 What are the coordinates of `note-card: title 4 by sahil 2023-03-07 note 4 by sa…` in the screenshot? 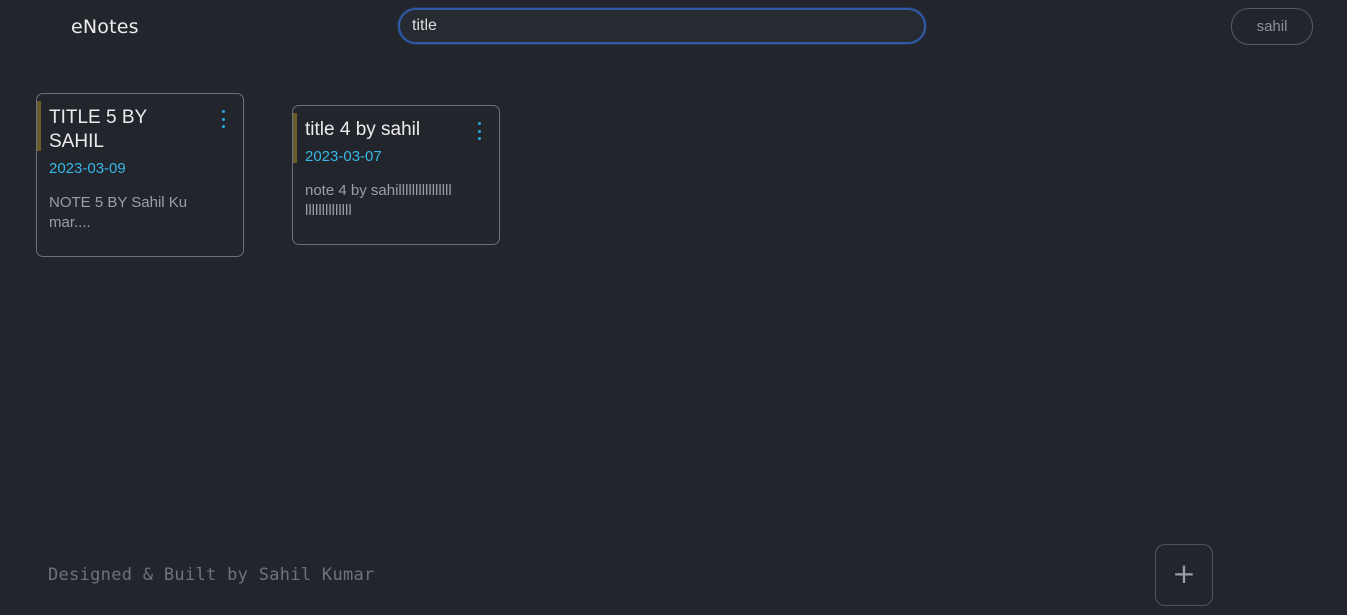 It's located at (396, 175).